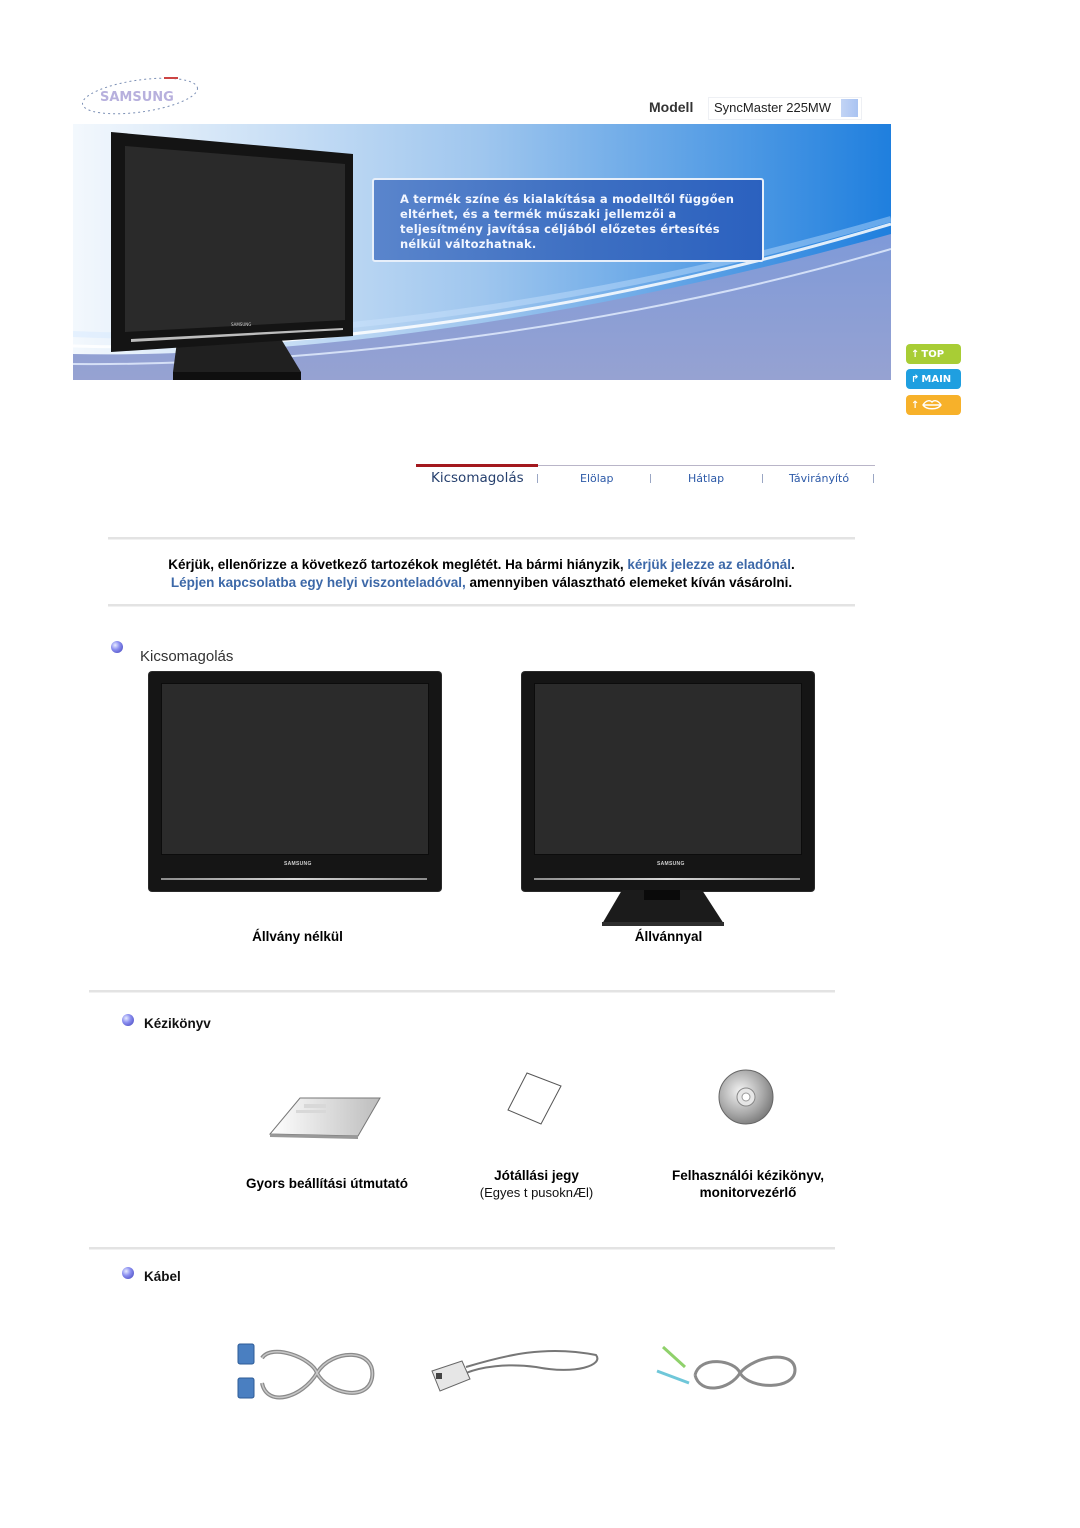 This screenshot has width=1080, height=1528. Describe the element at coordinates (137, 97) in the screenshot. I see `logo-text: SAMSUNG` at that location.